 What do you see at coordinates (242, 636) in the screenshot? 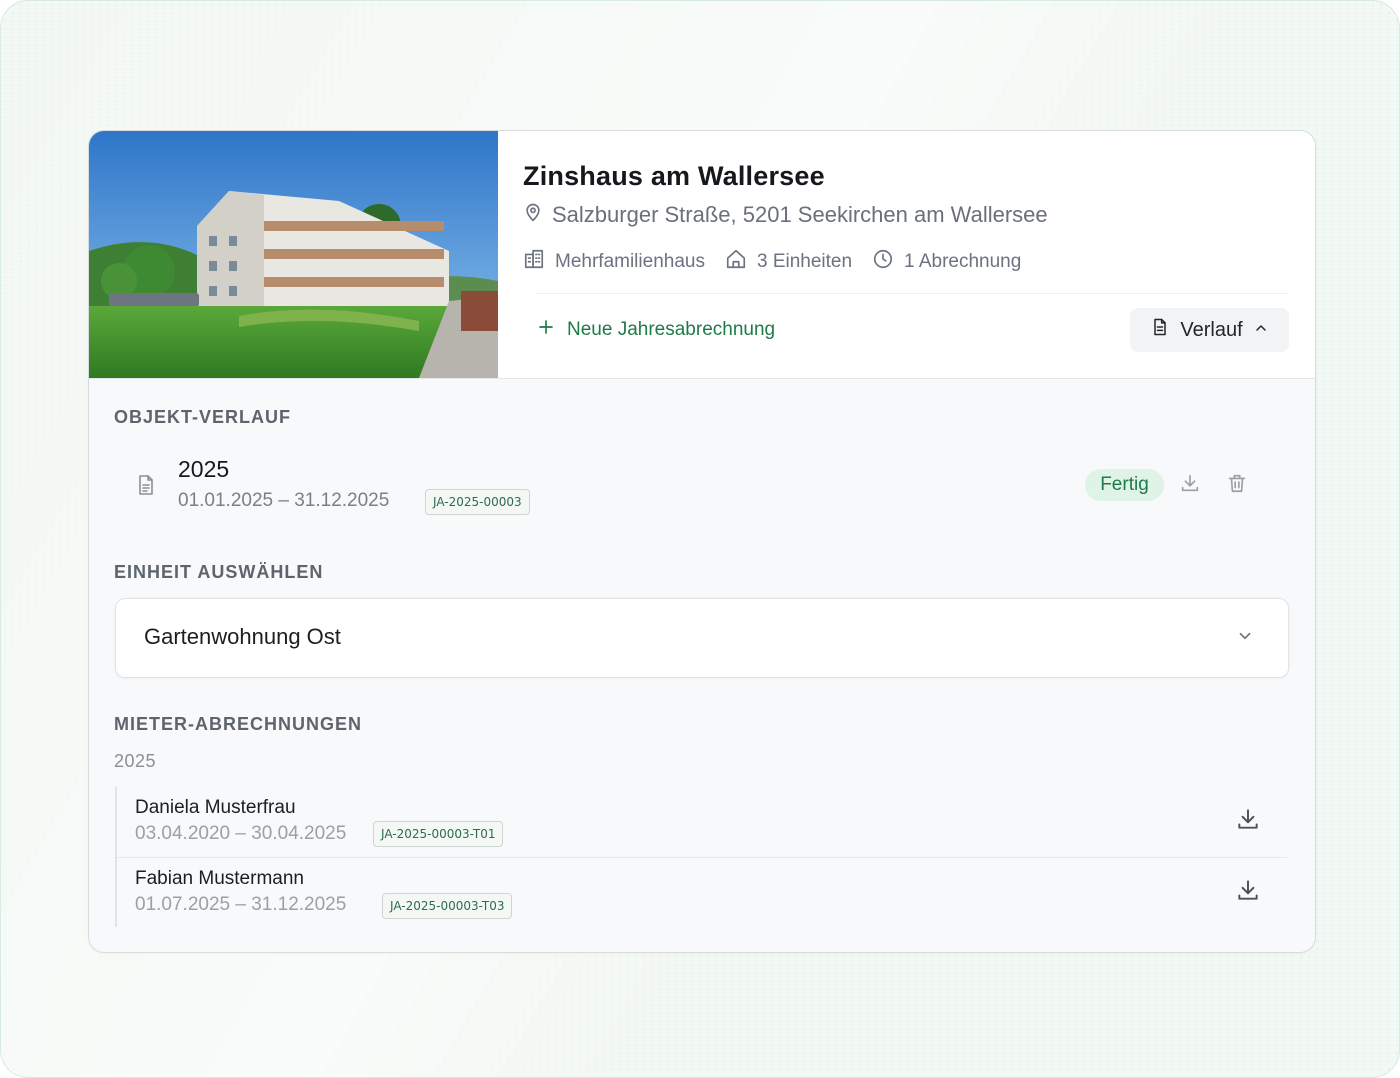
I see `unit-select-value: Gartenwohnung Ost` at bounding box center [242, 636].